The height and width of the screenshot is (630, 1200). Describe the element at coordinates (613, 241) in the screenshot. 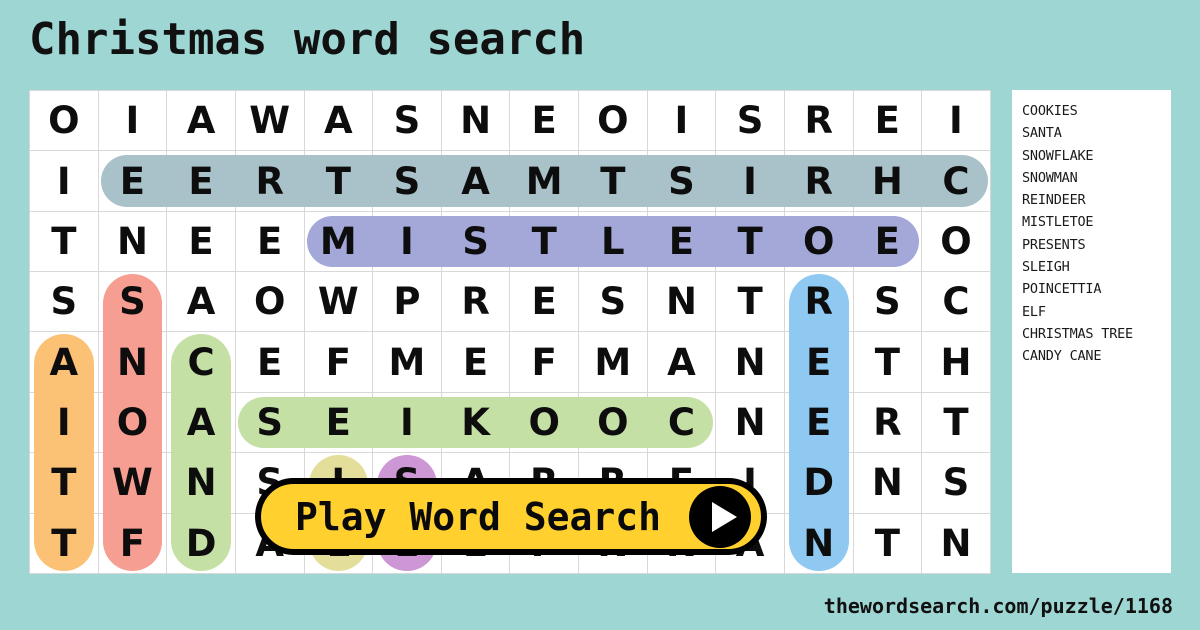

I see `grid-cell: L` at that location.